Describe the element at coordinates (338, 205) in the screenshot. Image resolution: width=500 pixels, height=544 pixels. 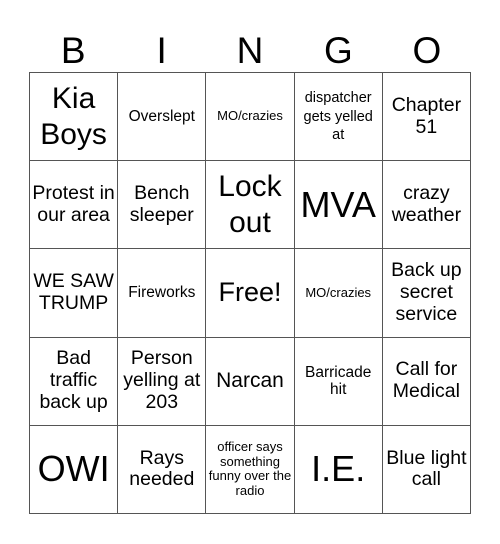
I see `bingo-cell: MVA` at that location.